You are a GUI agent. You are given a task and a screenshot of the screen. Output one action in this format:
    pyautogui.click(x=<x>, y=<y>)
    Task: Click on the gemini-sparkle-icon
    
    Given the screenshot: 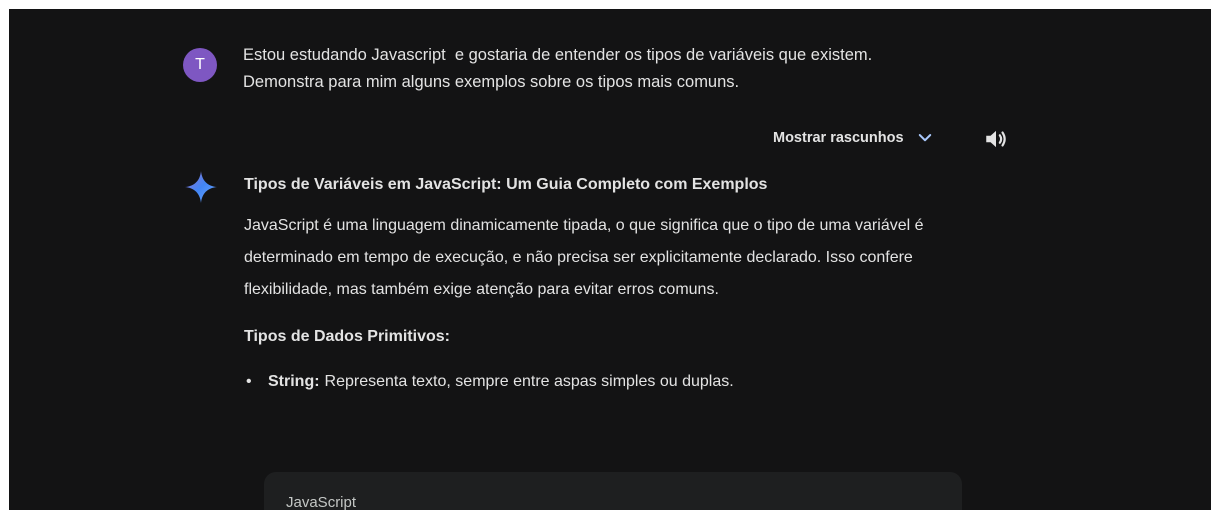 What is the action you would take?
    pyautogui.click(x=201, y=187)
    